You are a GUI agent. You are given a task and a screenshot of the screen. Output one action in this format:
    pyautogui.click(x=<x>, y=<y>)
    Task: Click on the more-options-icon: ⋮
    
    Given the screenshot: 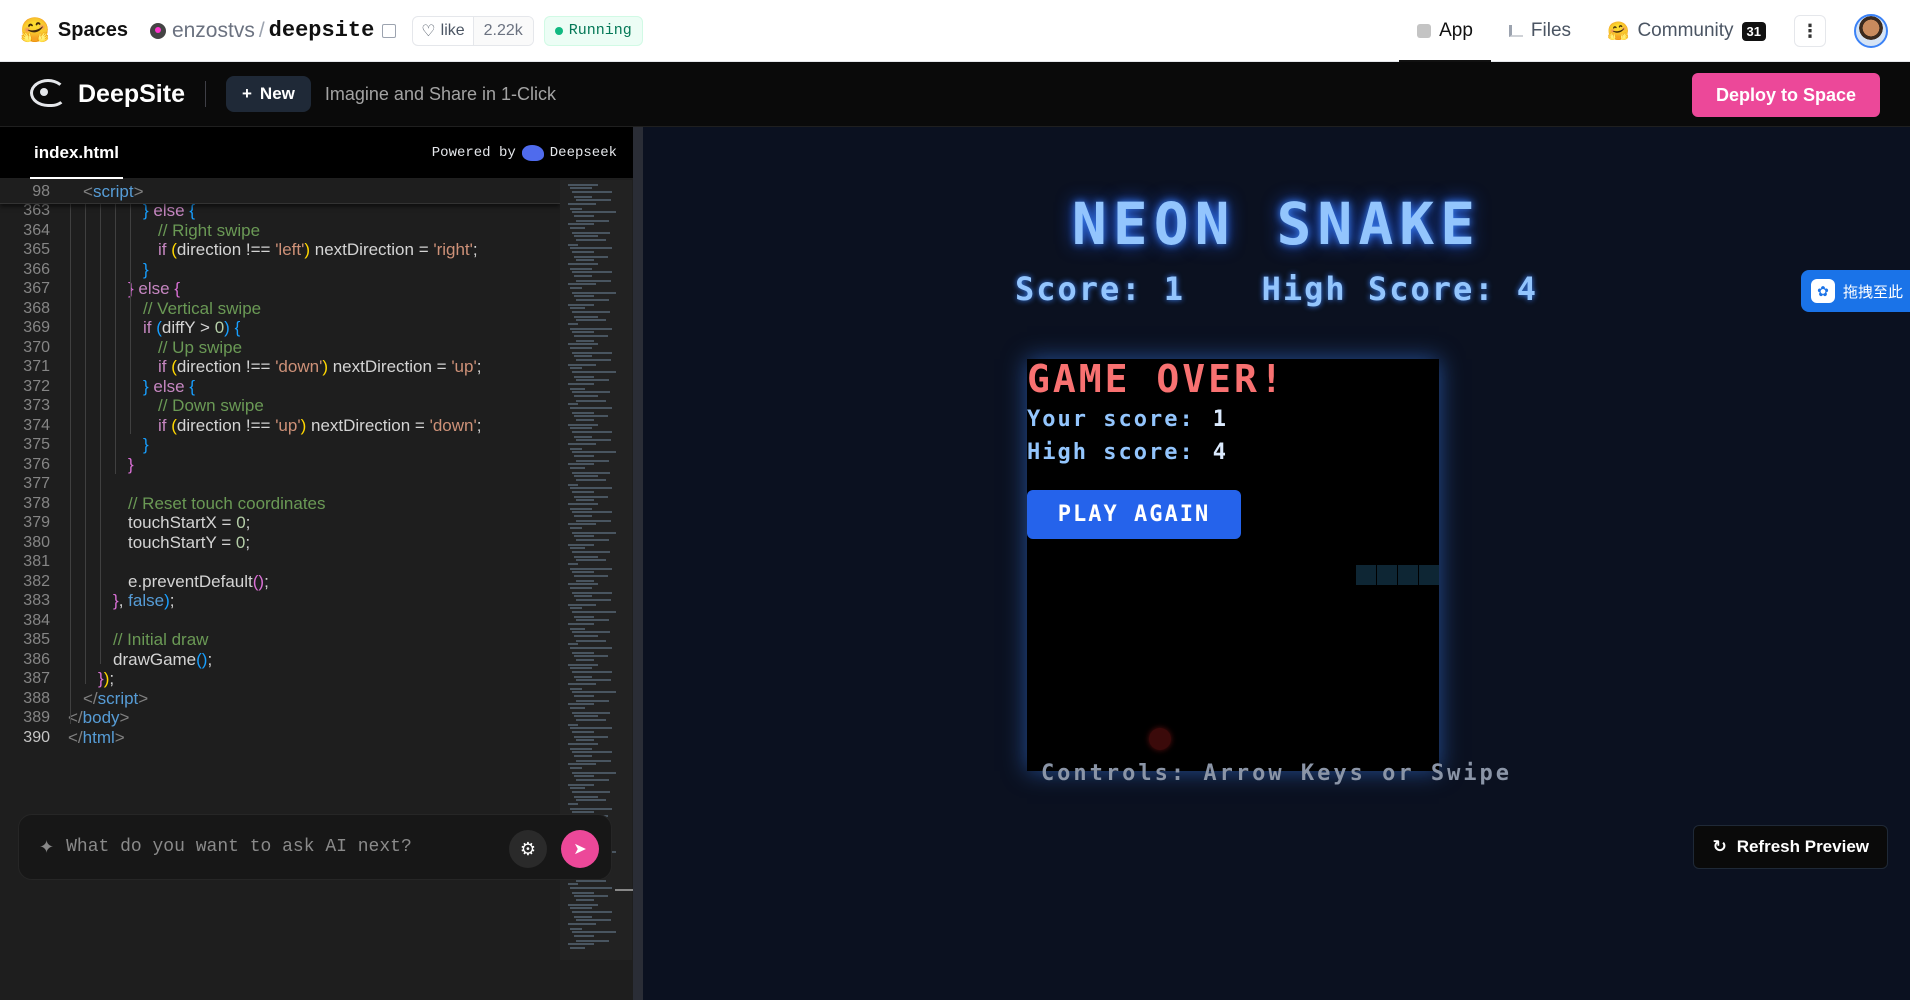 What is the action you would take?
    pyautogui.click(x=1810, y=31)
    